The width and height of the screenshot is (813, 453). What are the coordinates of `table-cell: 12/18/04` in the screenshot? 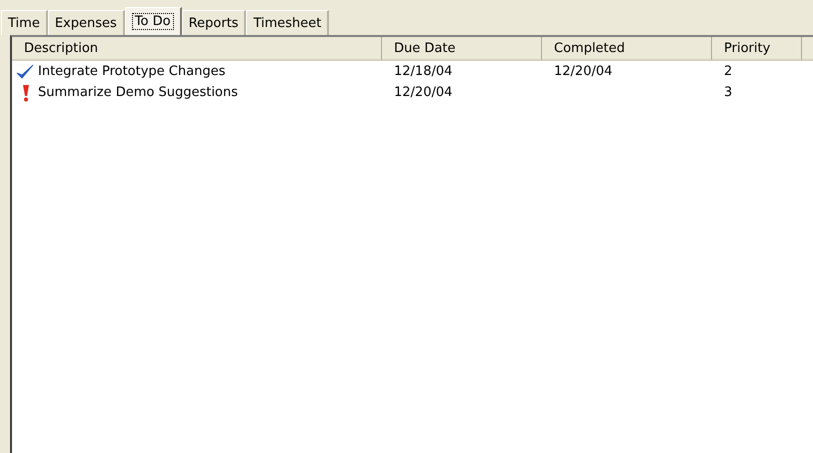 It's located at (423, 71).